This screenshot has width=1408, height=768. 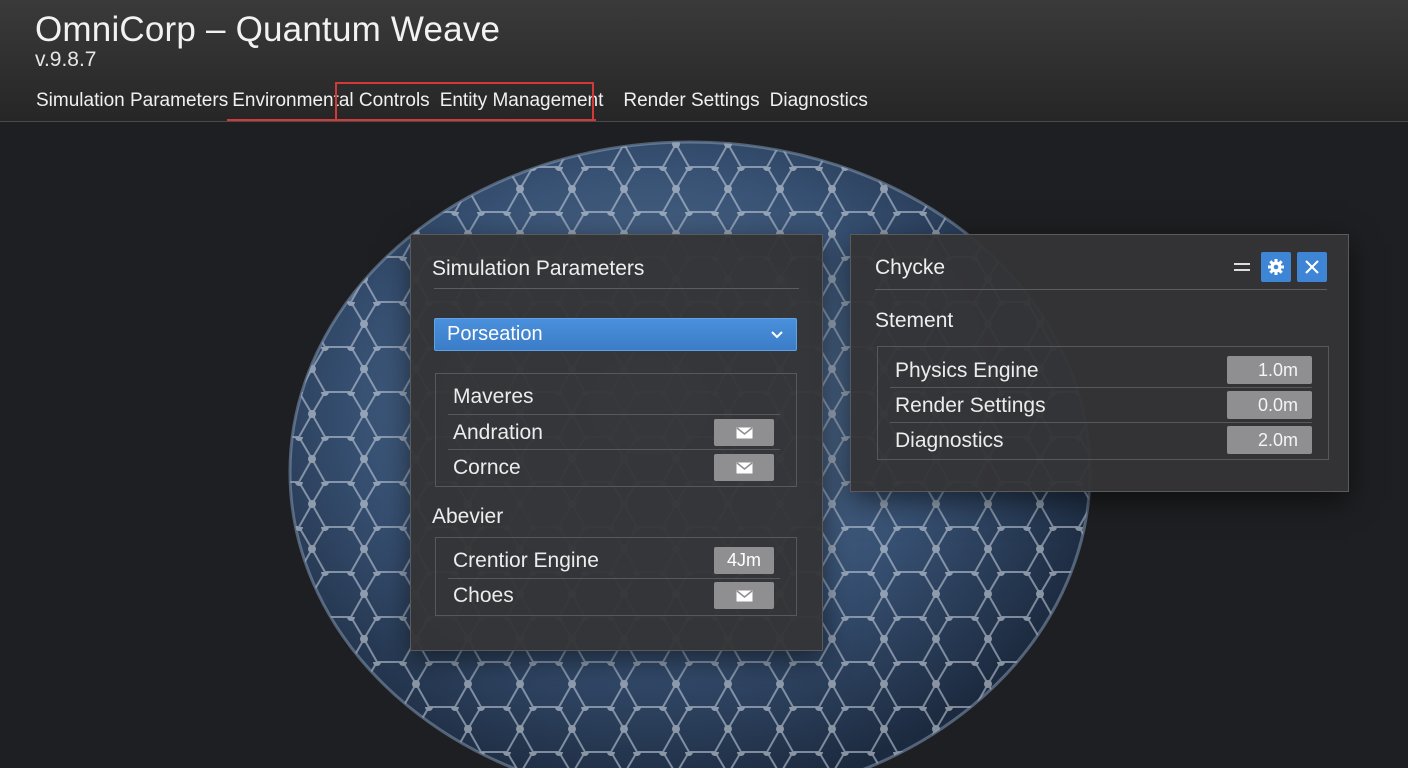 I want to click on render-settings-label: Render Settings, so click(x=970, y=405).